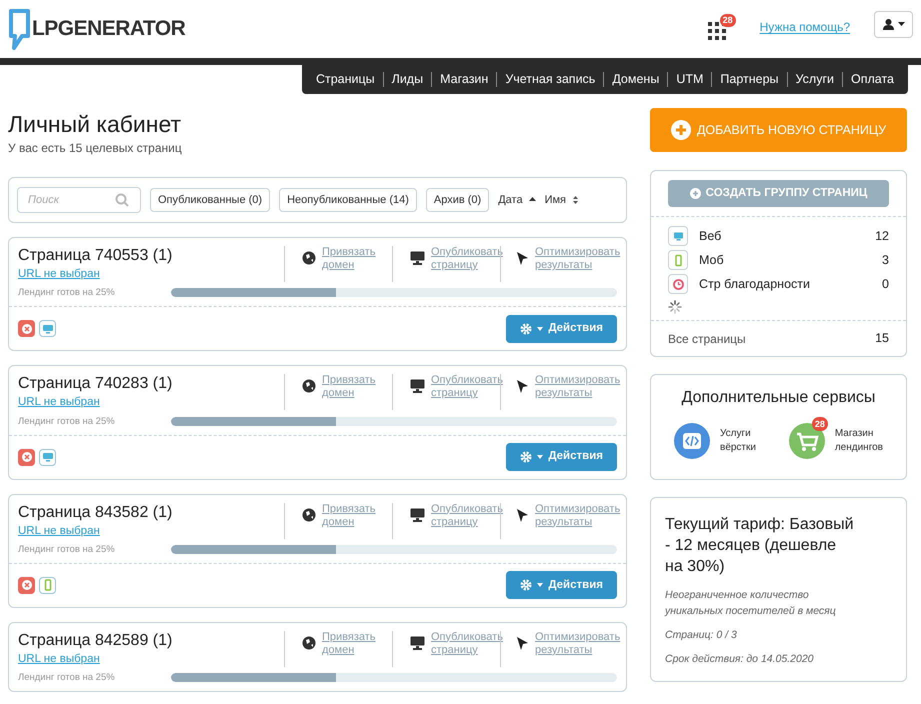 The image size is (921, 704). Describe the element at coordinates (692, 441) in the screenshot. I see `code-icon` at that location.